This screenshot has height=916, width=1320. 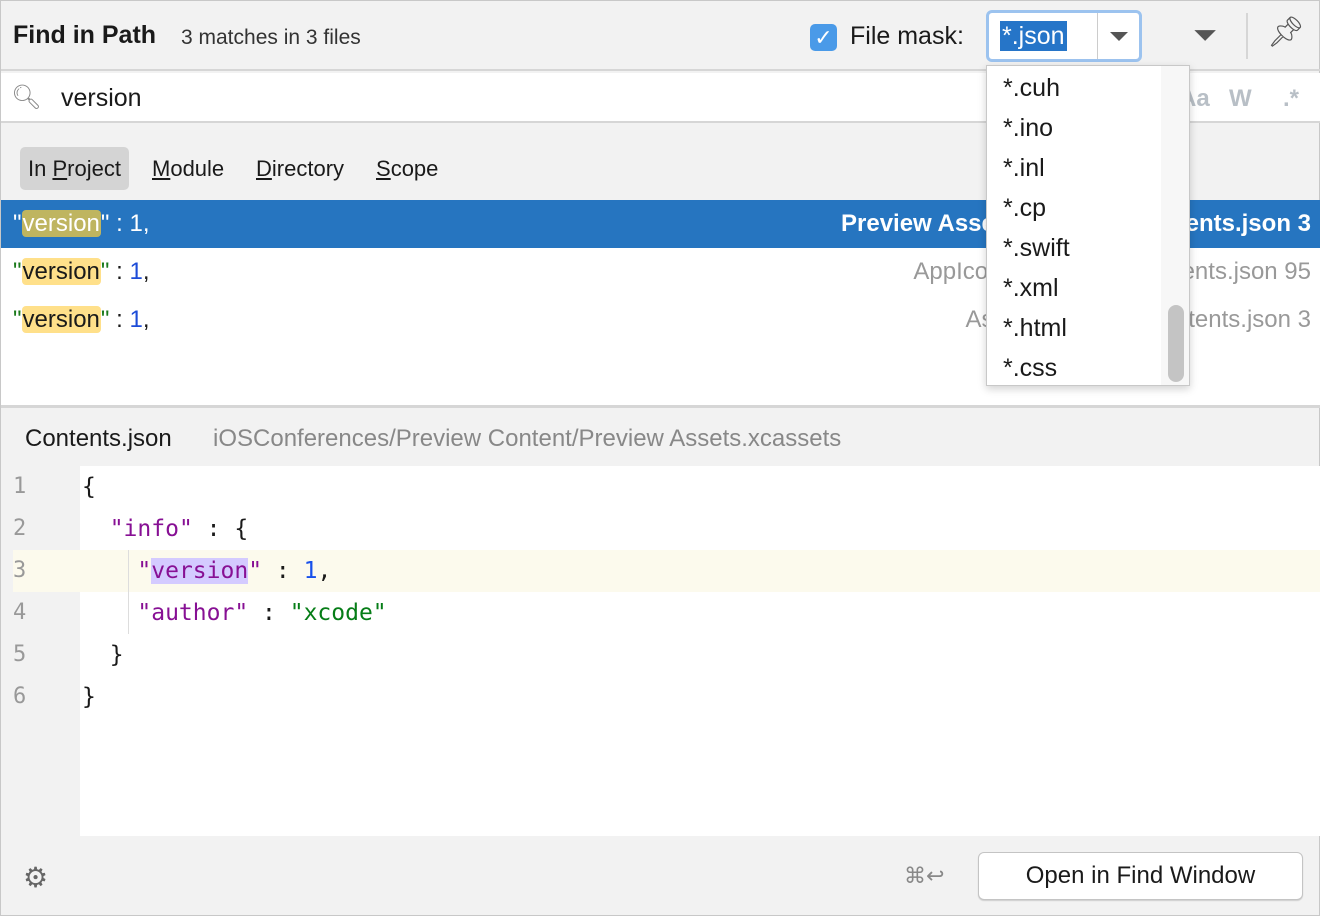 I want to click on search-input: version, so click(x=101, y=98).